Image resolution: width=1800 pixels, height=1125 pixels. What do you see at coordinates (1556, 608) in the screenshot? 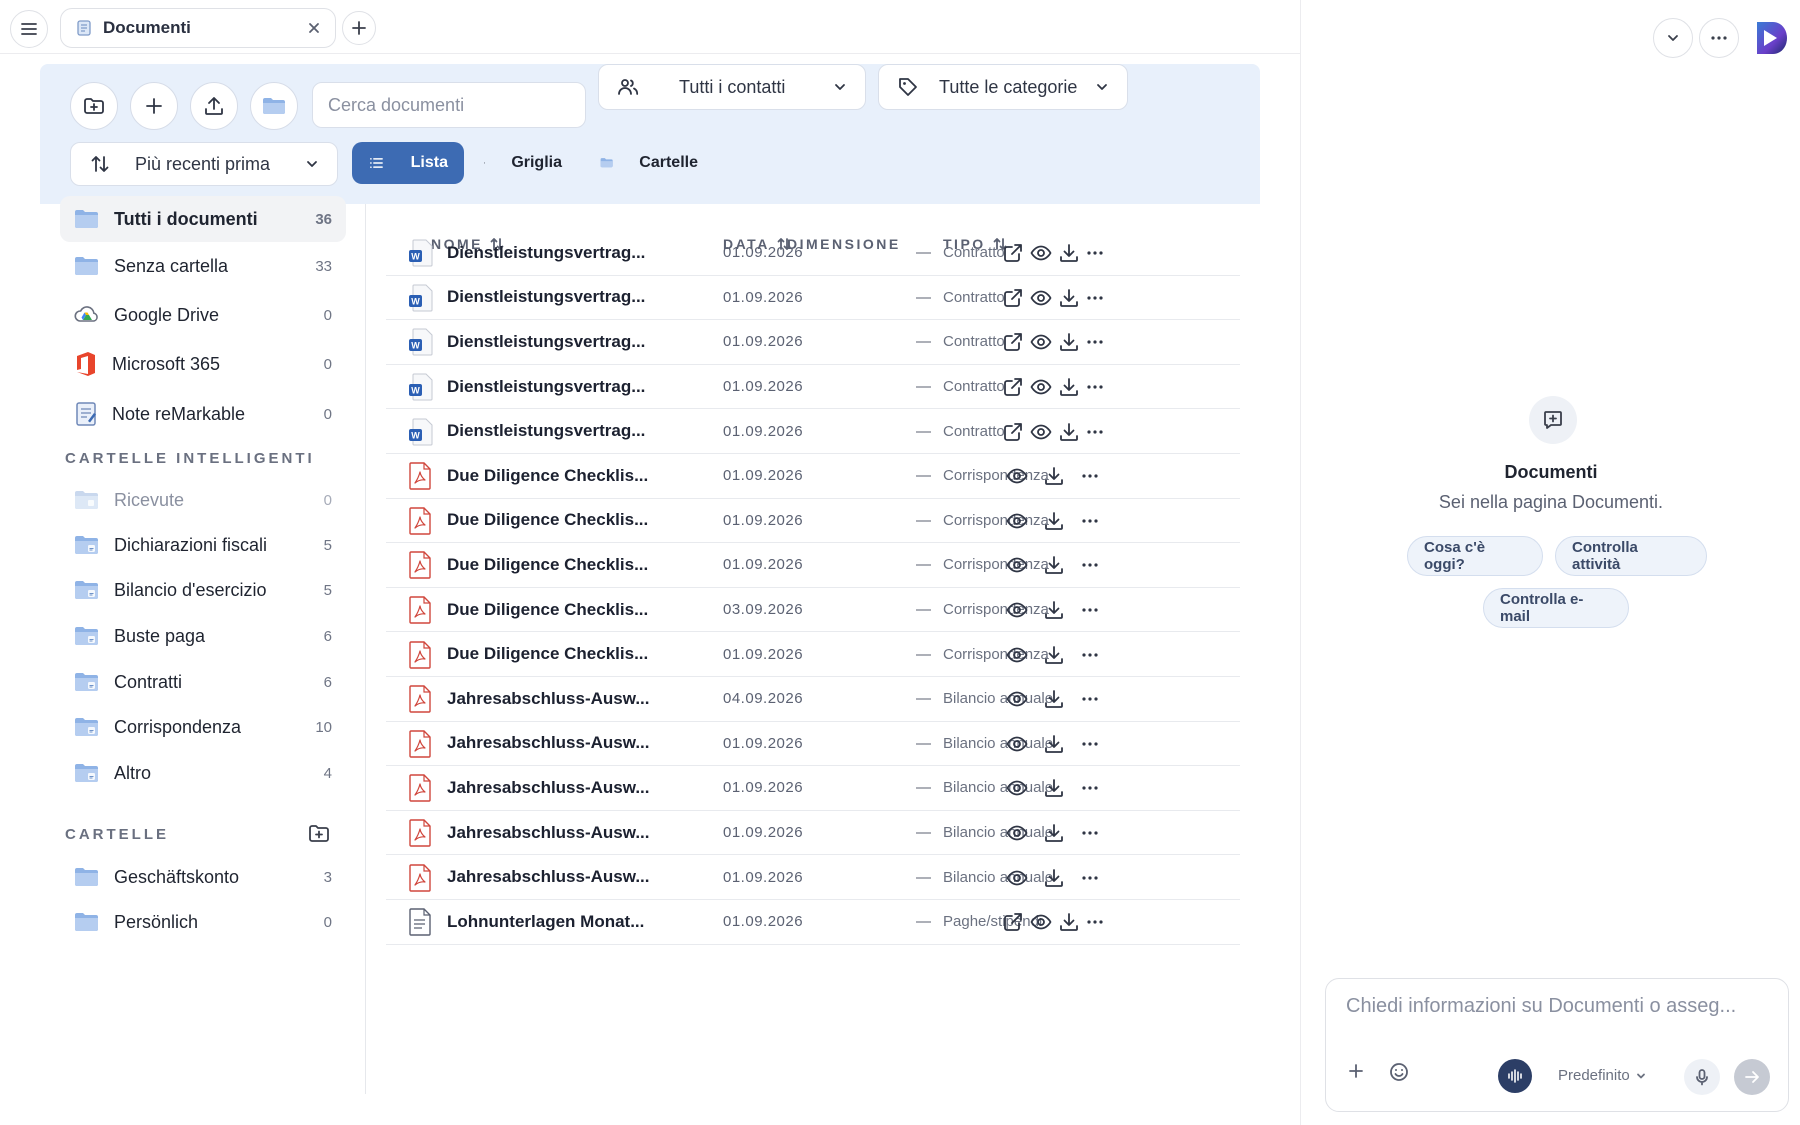
I see `suggestion-chip-email: Controlla e-mail` at bounding box center [1556, 608].